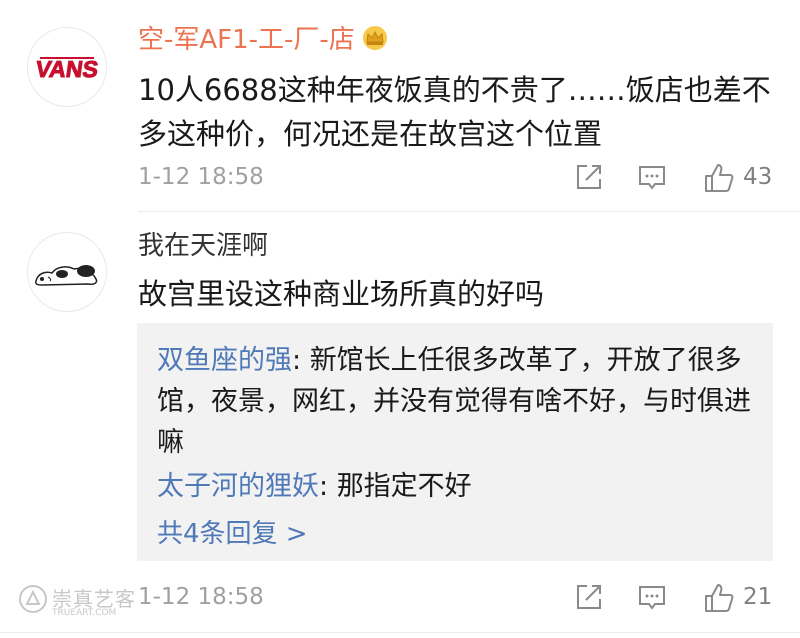  I want to click on comment-body: 故宫里设这种商业场所真的好吗, so click(341, 294).